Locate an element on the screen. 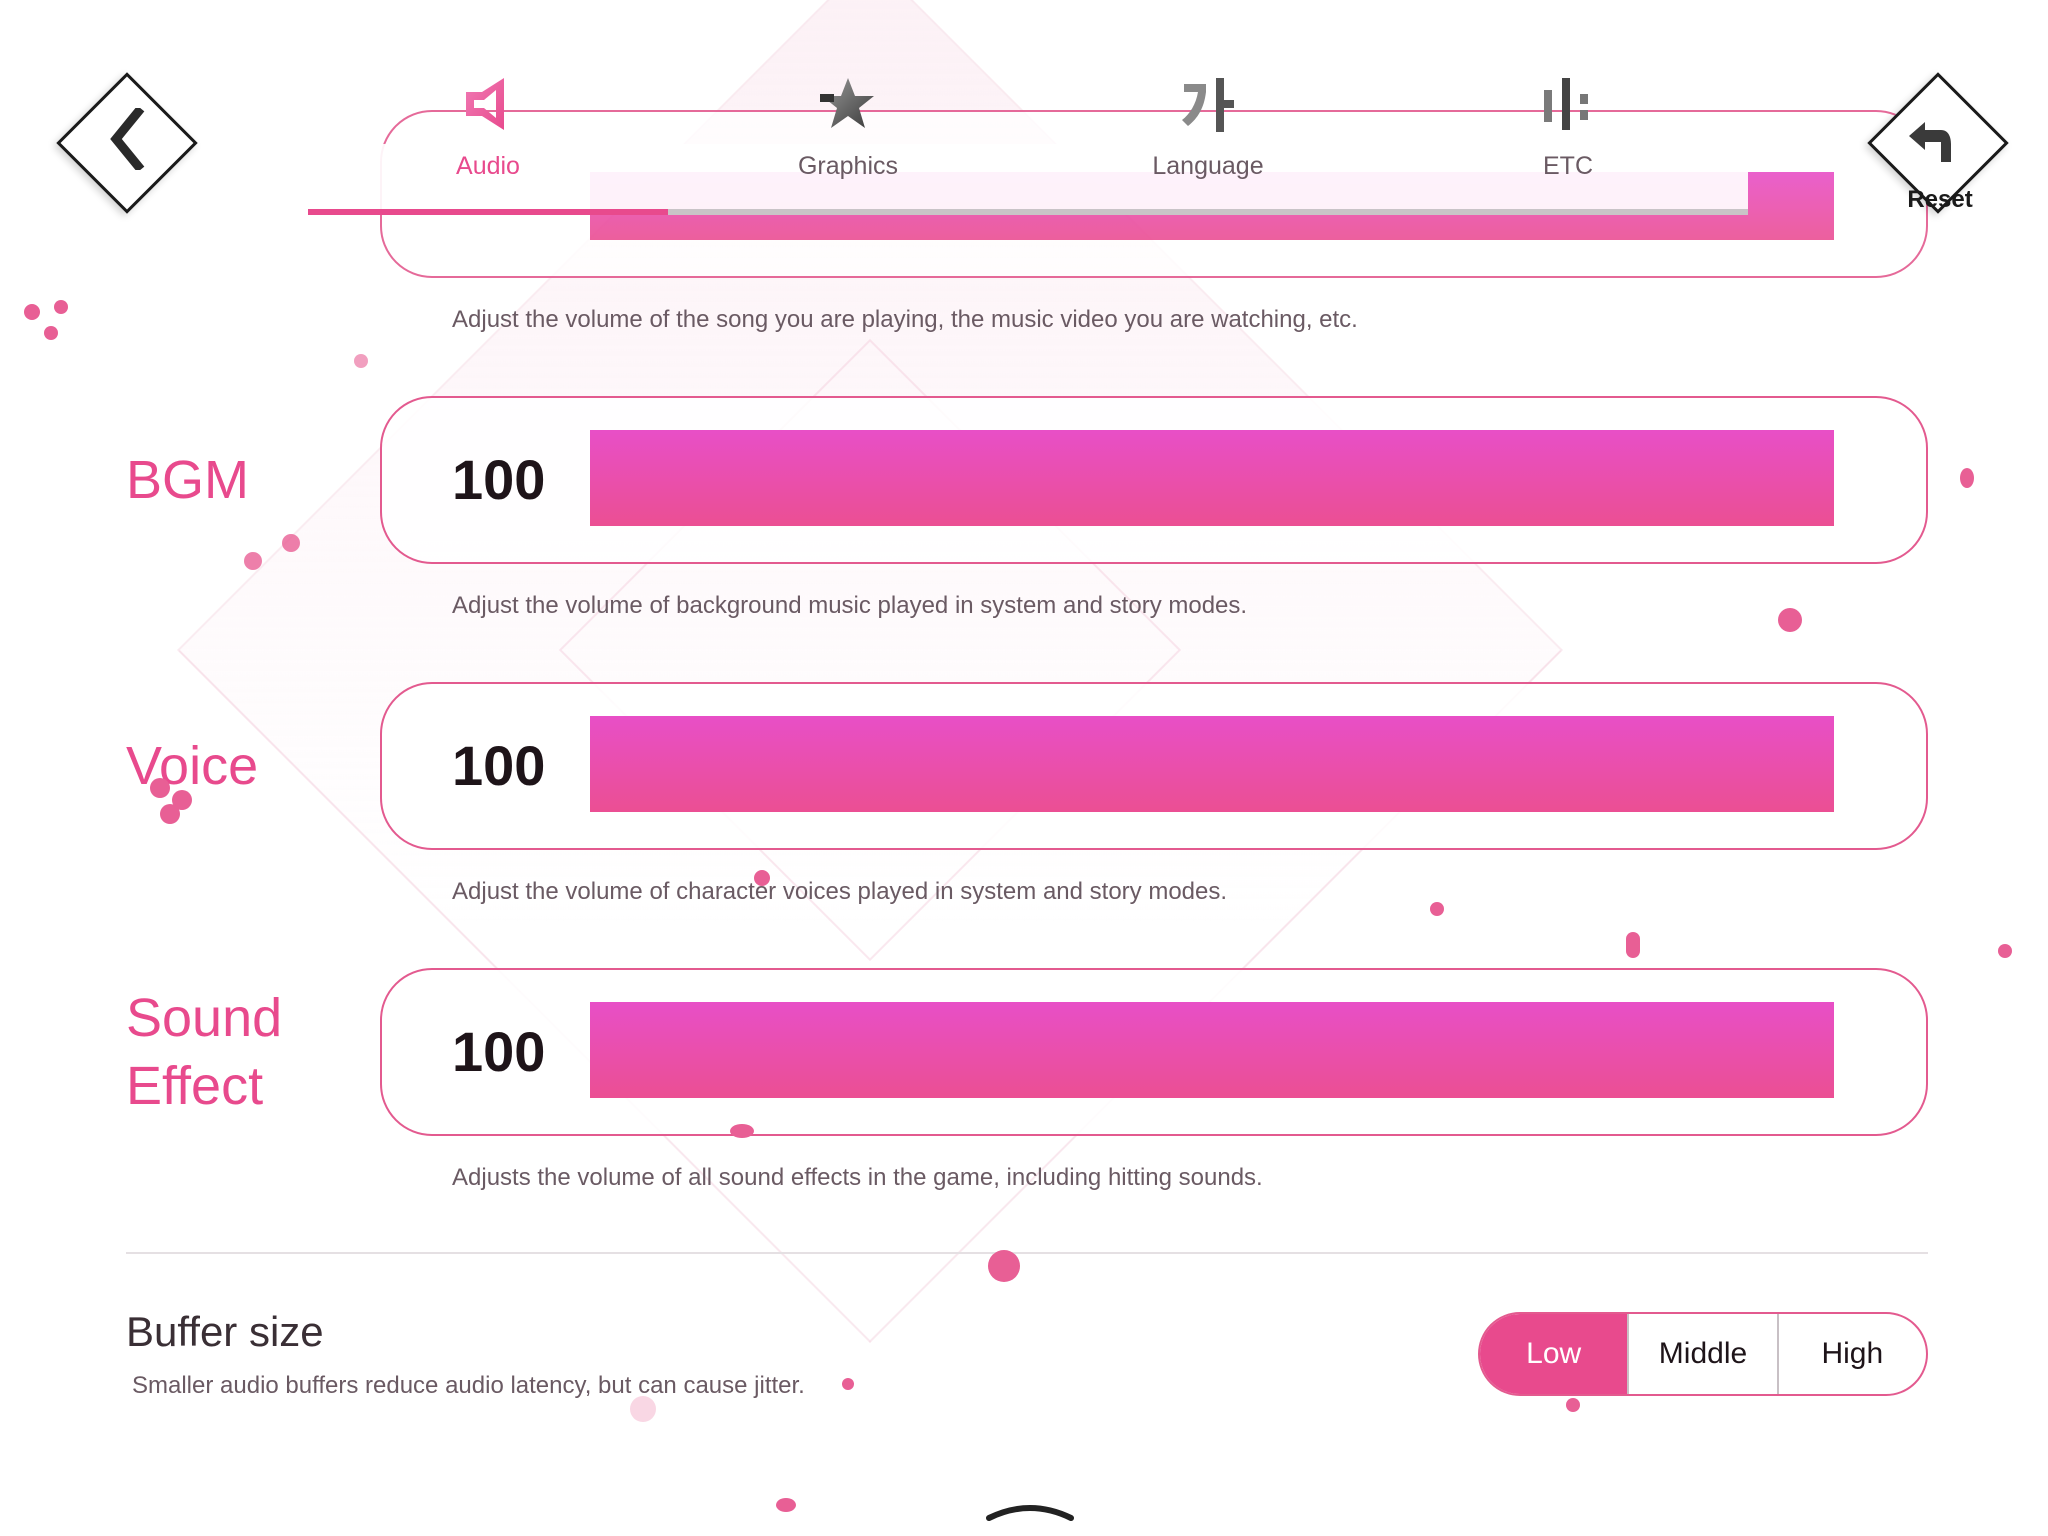 This screenshot has width=2048, height=1536. sound-effect-slider-track is located at coordinates (1212, 1050).